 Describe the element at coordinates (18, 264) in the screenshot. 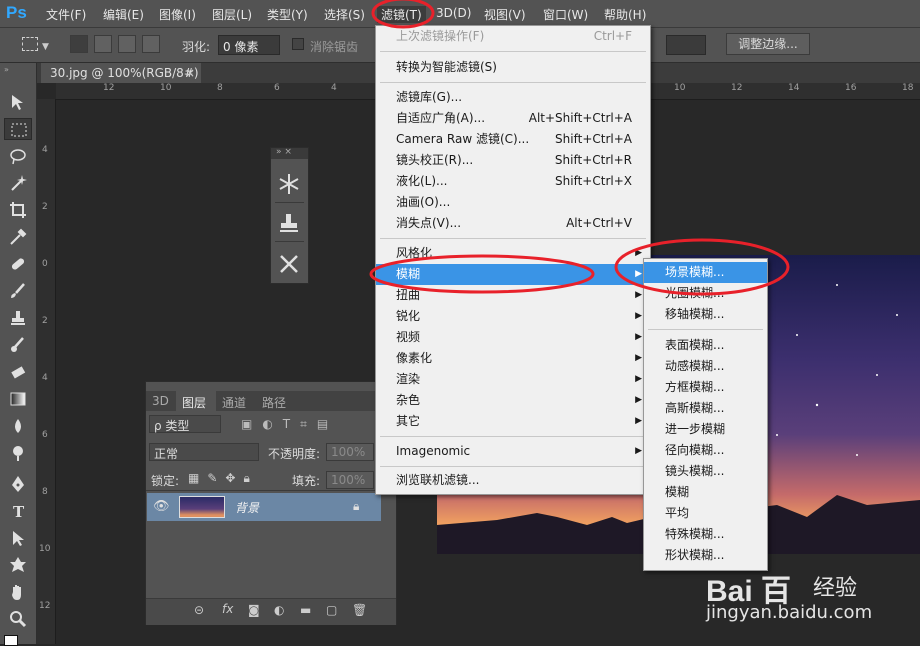

I see `healing-brush-tool` at that location.